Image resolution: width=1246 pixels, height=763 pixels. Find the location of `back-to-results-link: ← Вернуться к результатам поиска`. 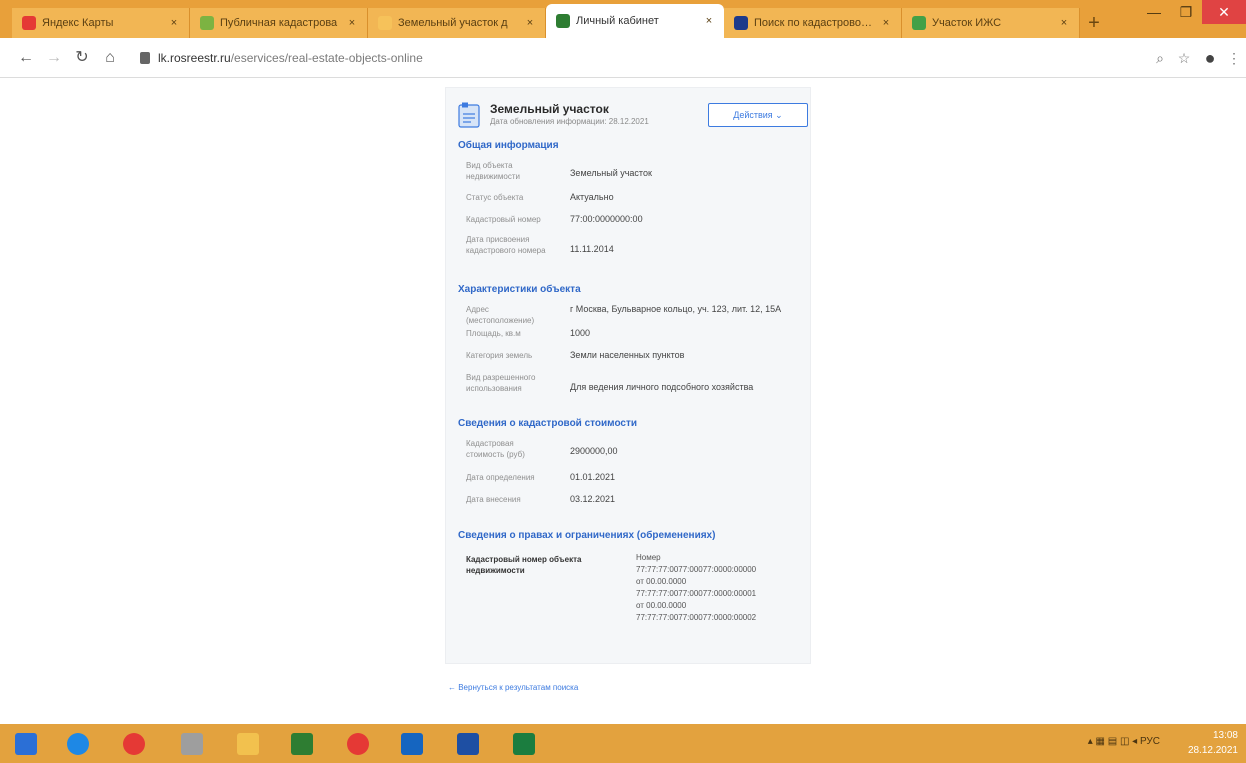

back-to-results-link: ← Вернуться к результатам поиска is located at coordinates (513, 687).